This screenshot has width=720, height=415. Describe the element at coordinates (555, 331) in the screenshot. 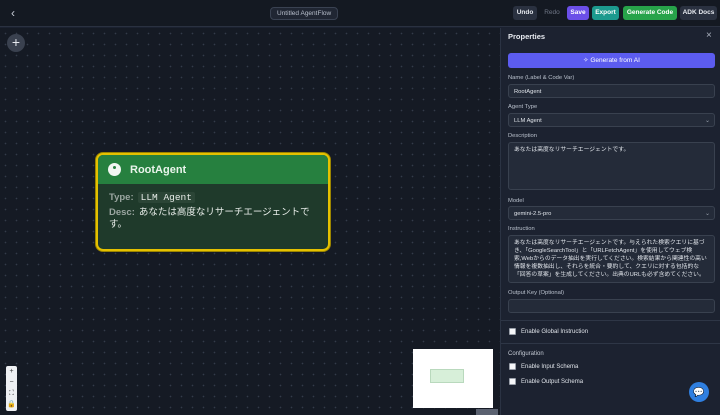

I see `global-instruction-label: Enable Global Instruction` at that location.